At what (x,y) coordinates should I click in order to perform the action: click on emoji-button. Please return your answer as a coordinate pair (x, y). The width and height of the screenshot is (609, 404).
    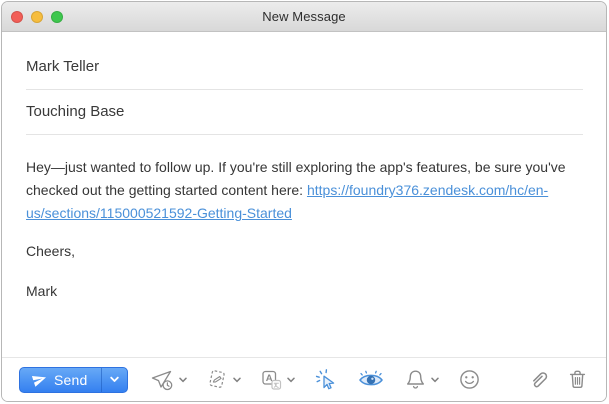
    Looking at the image, I should click on (469, 380).